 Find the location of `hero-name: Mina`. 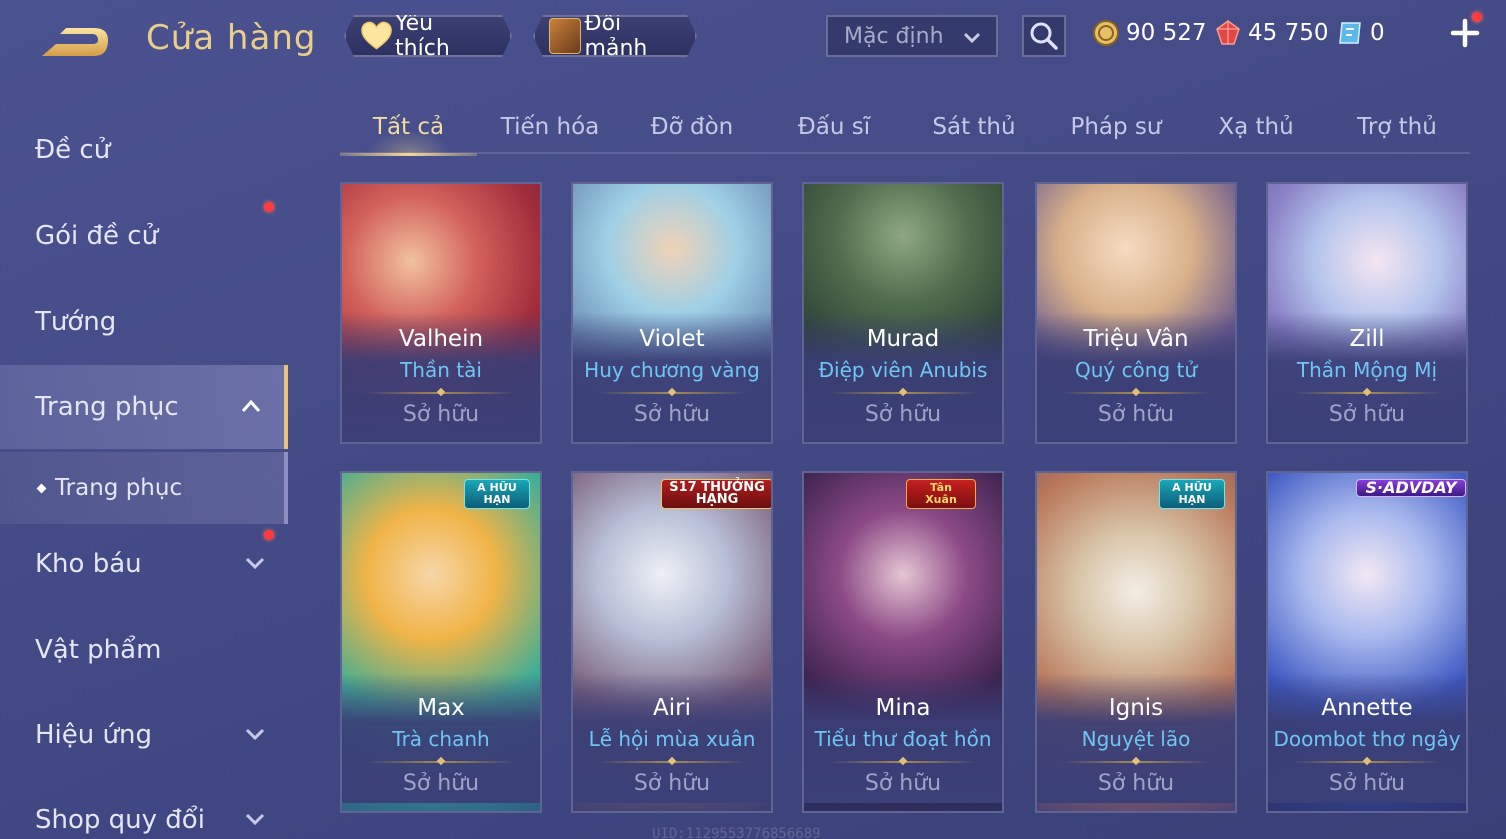

hero-name: Mina is located at coordinates (903, 708).